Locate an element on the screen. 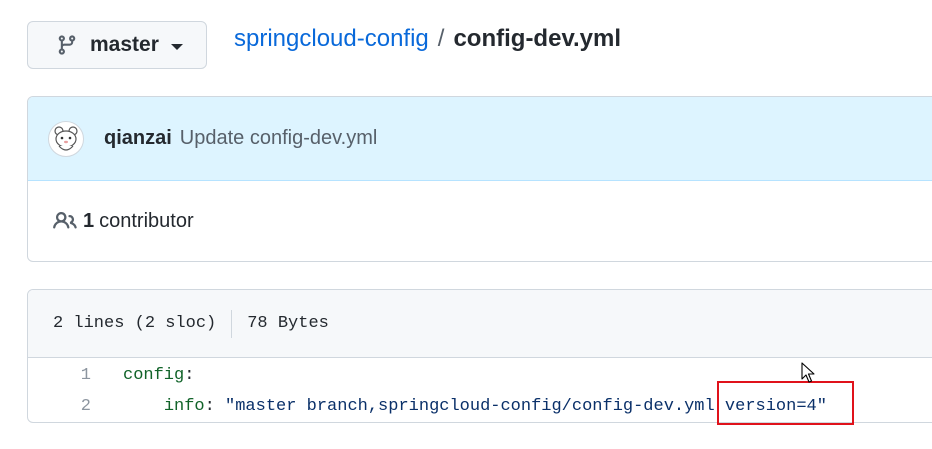 This screenshot has width=932, height=449. yaml-key: config is located at coordinates (154, 375).